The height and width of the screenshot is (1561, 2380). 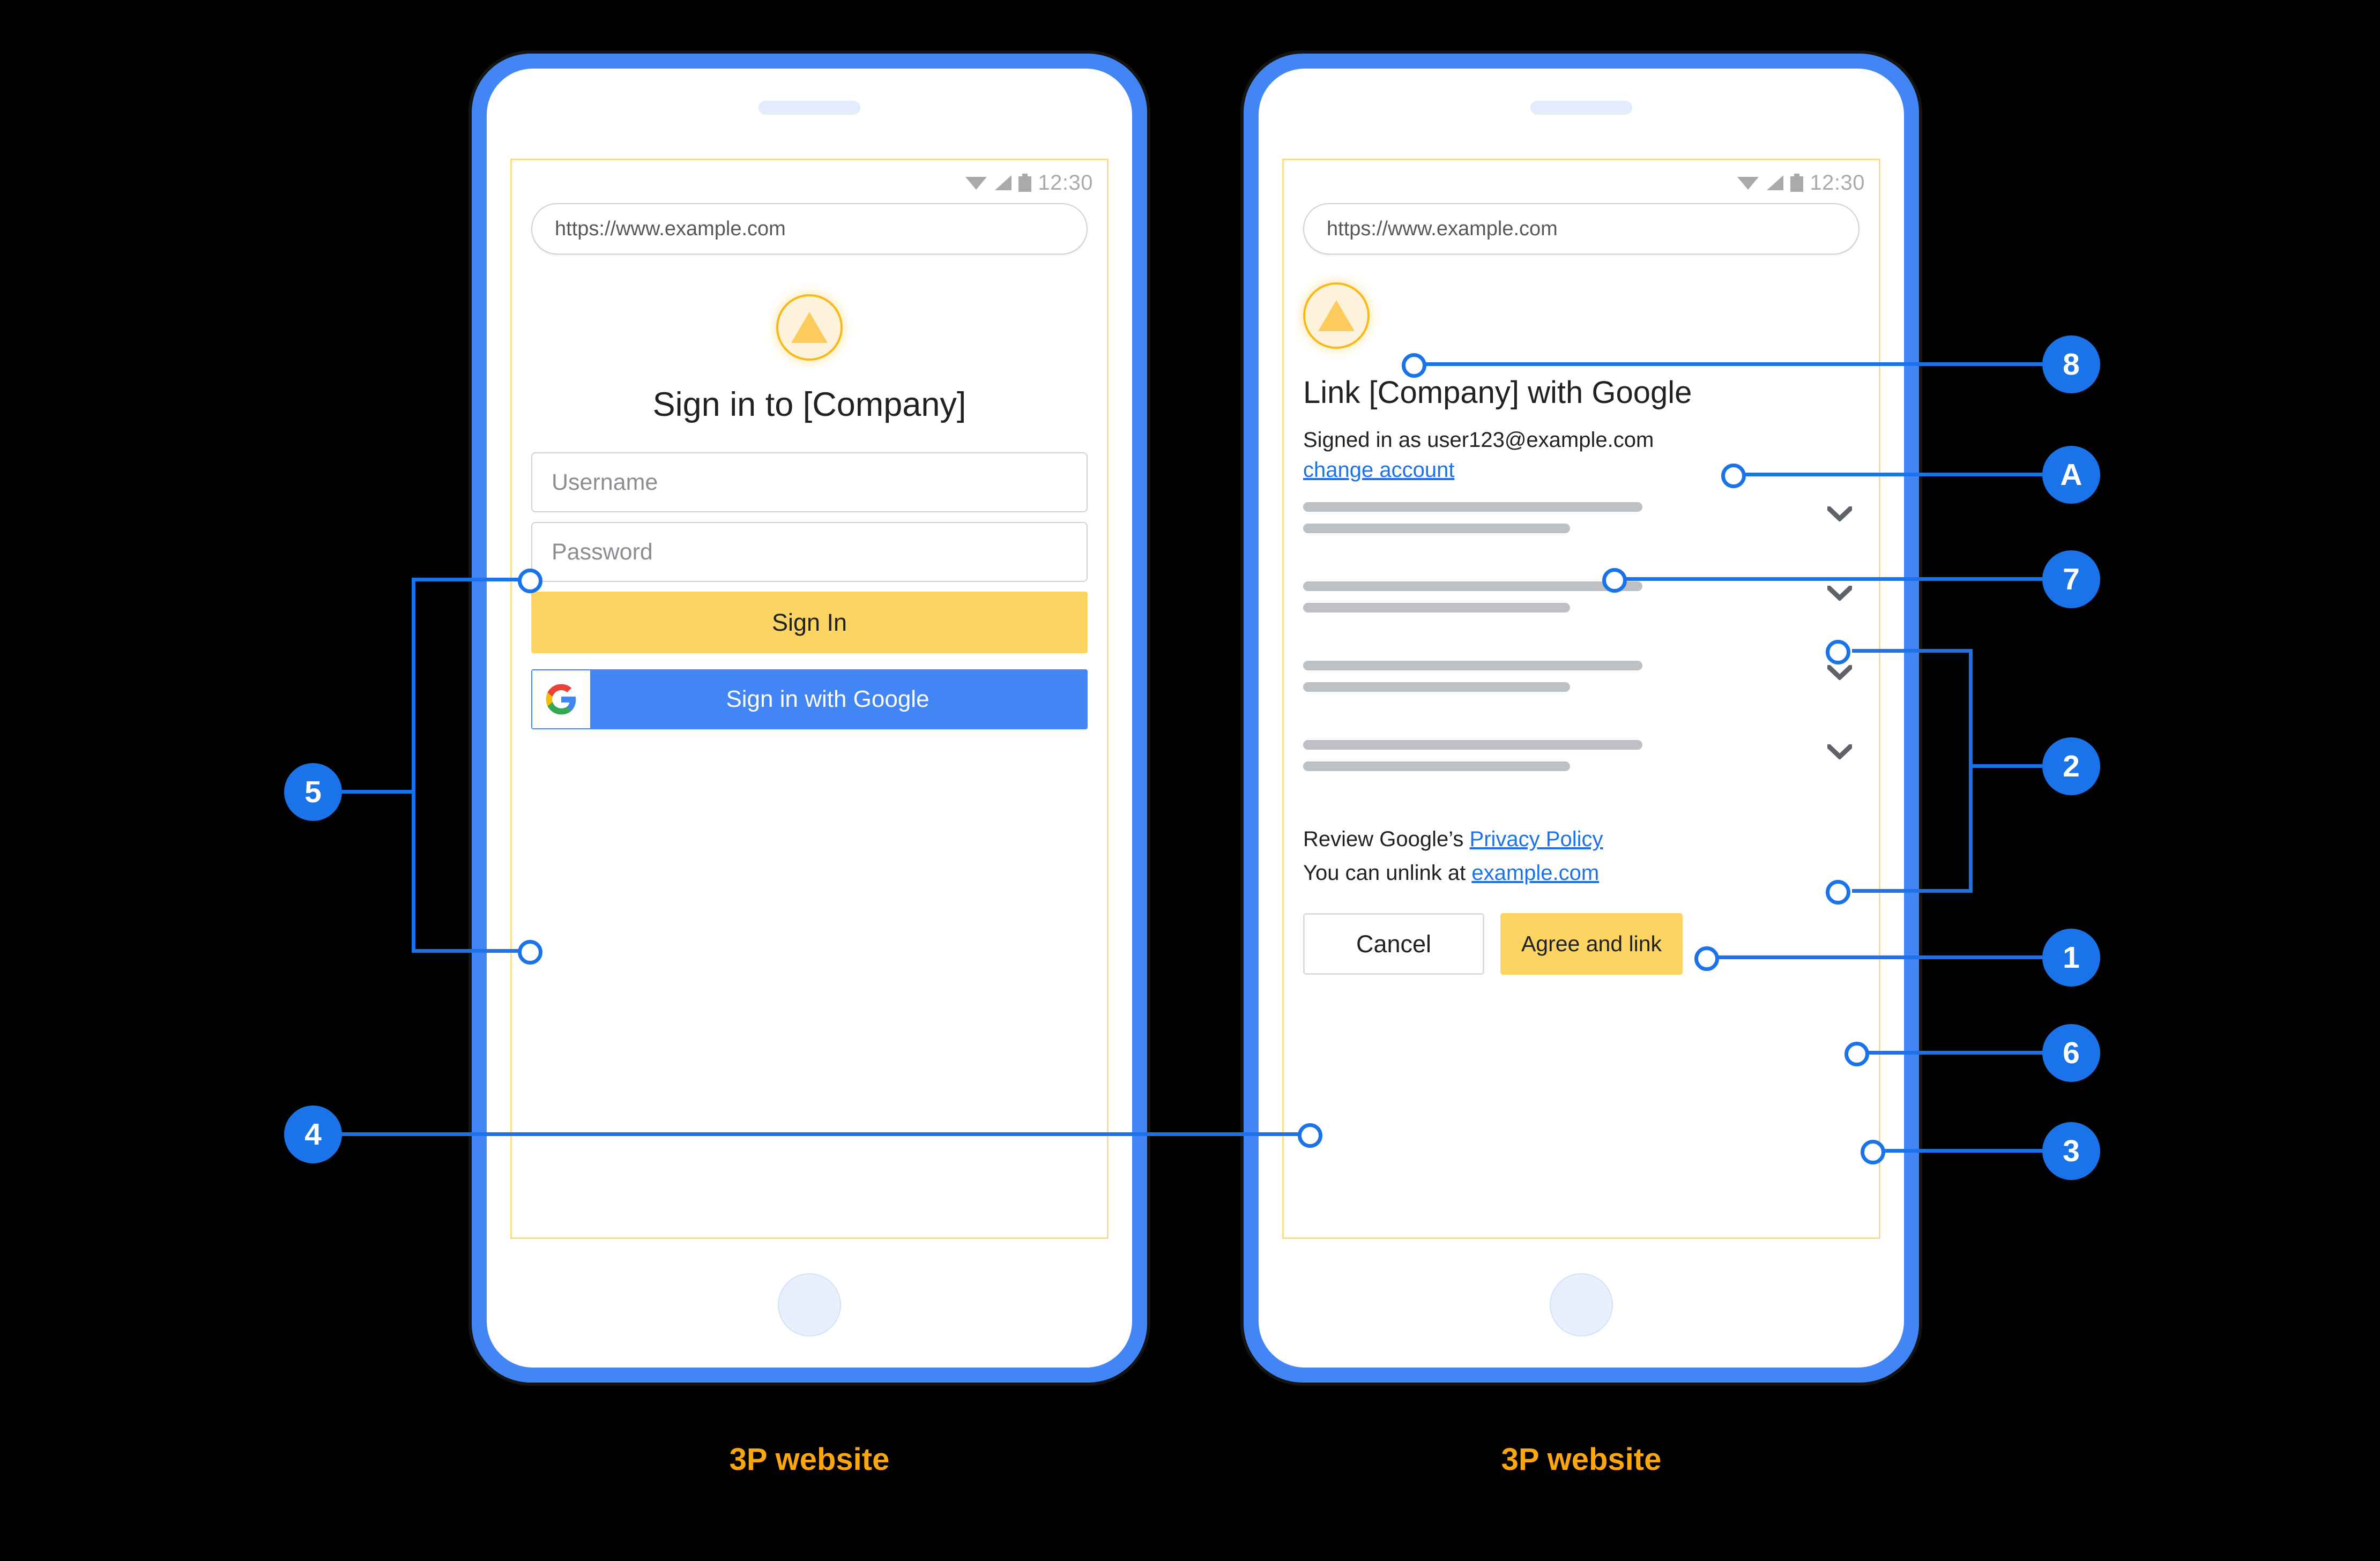 I want to click on anchor-dot-privacy-policy, so click(x=1706, y=959).